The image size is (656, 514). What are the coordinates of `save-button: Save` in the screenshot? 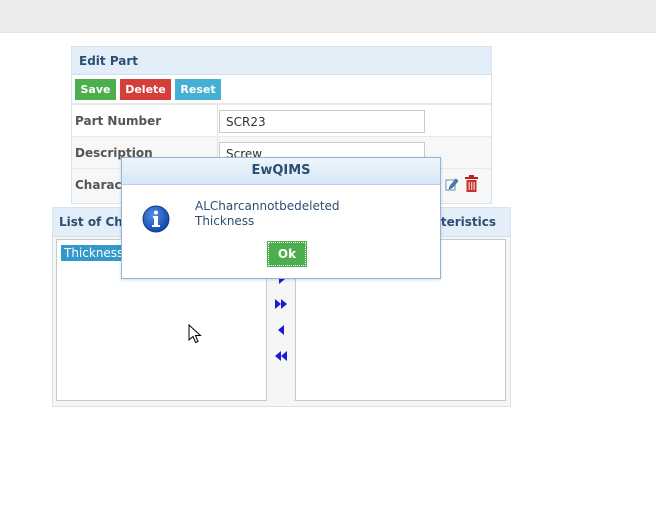 It's located at (95, 89).